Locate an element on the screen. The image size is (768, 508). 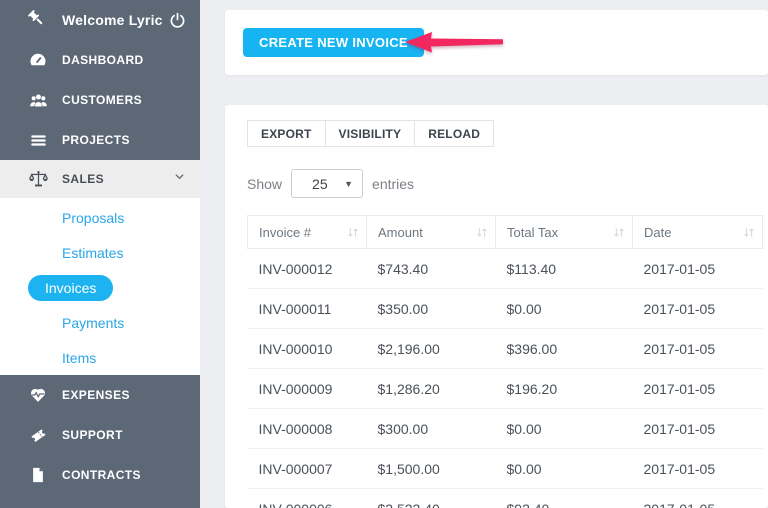
sidebar-item-label: EXPENSES is located at coordinates (96, 395).